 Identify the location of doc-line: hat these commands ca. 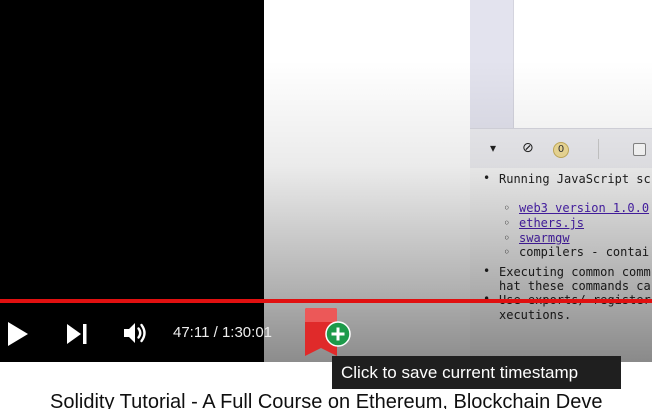
(575, 286).